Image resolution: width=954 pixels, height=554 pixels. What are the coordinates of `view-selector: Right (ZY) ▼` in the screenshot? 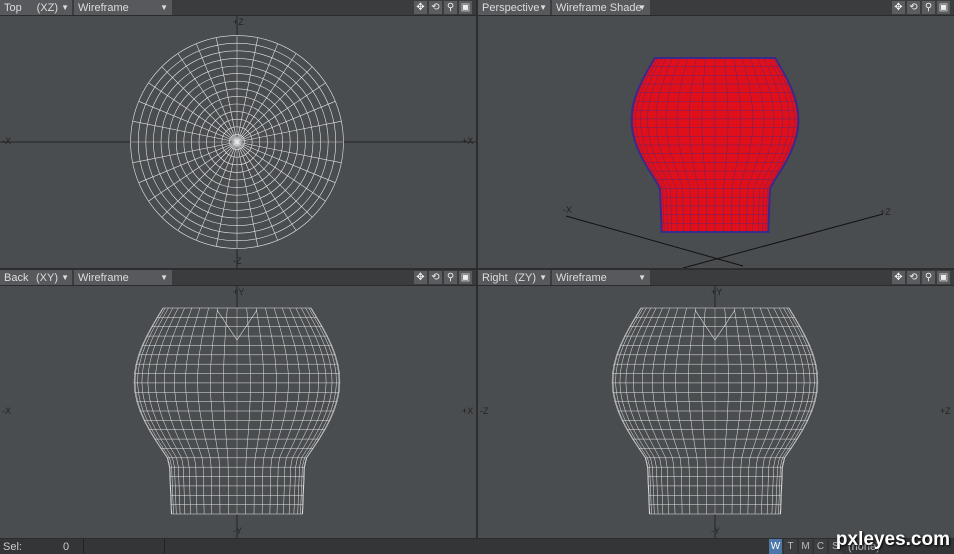 It's located at (514, 277).